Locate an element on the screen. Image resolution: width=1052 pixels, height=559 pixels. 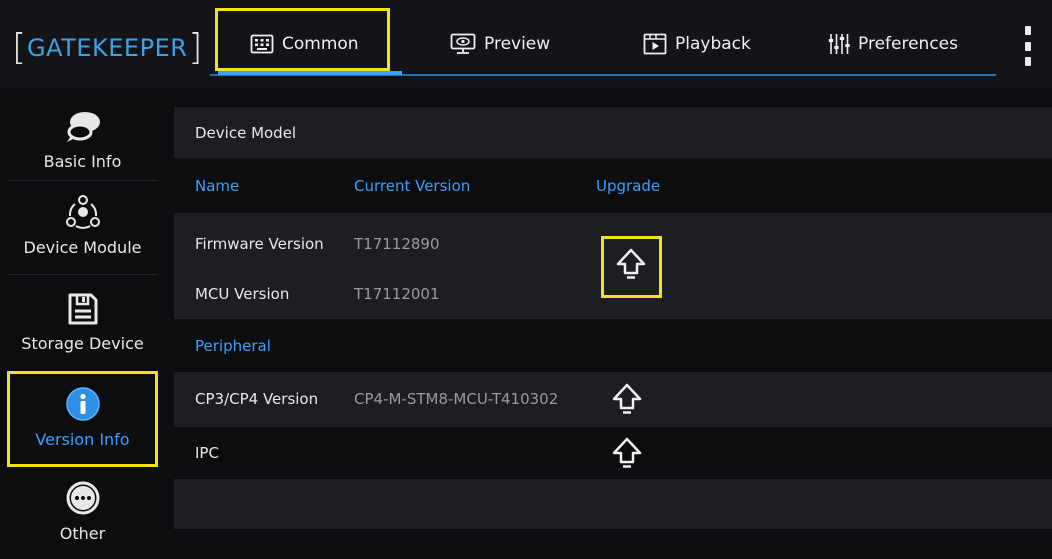
tab-preview-label: Preview is located at coordinates (517, 44).